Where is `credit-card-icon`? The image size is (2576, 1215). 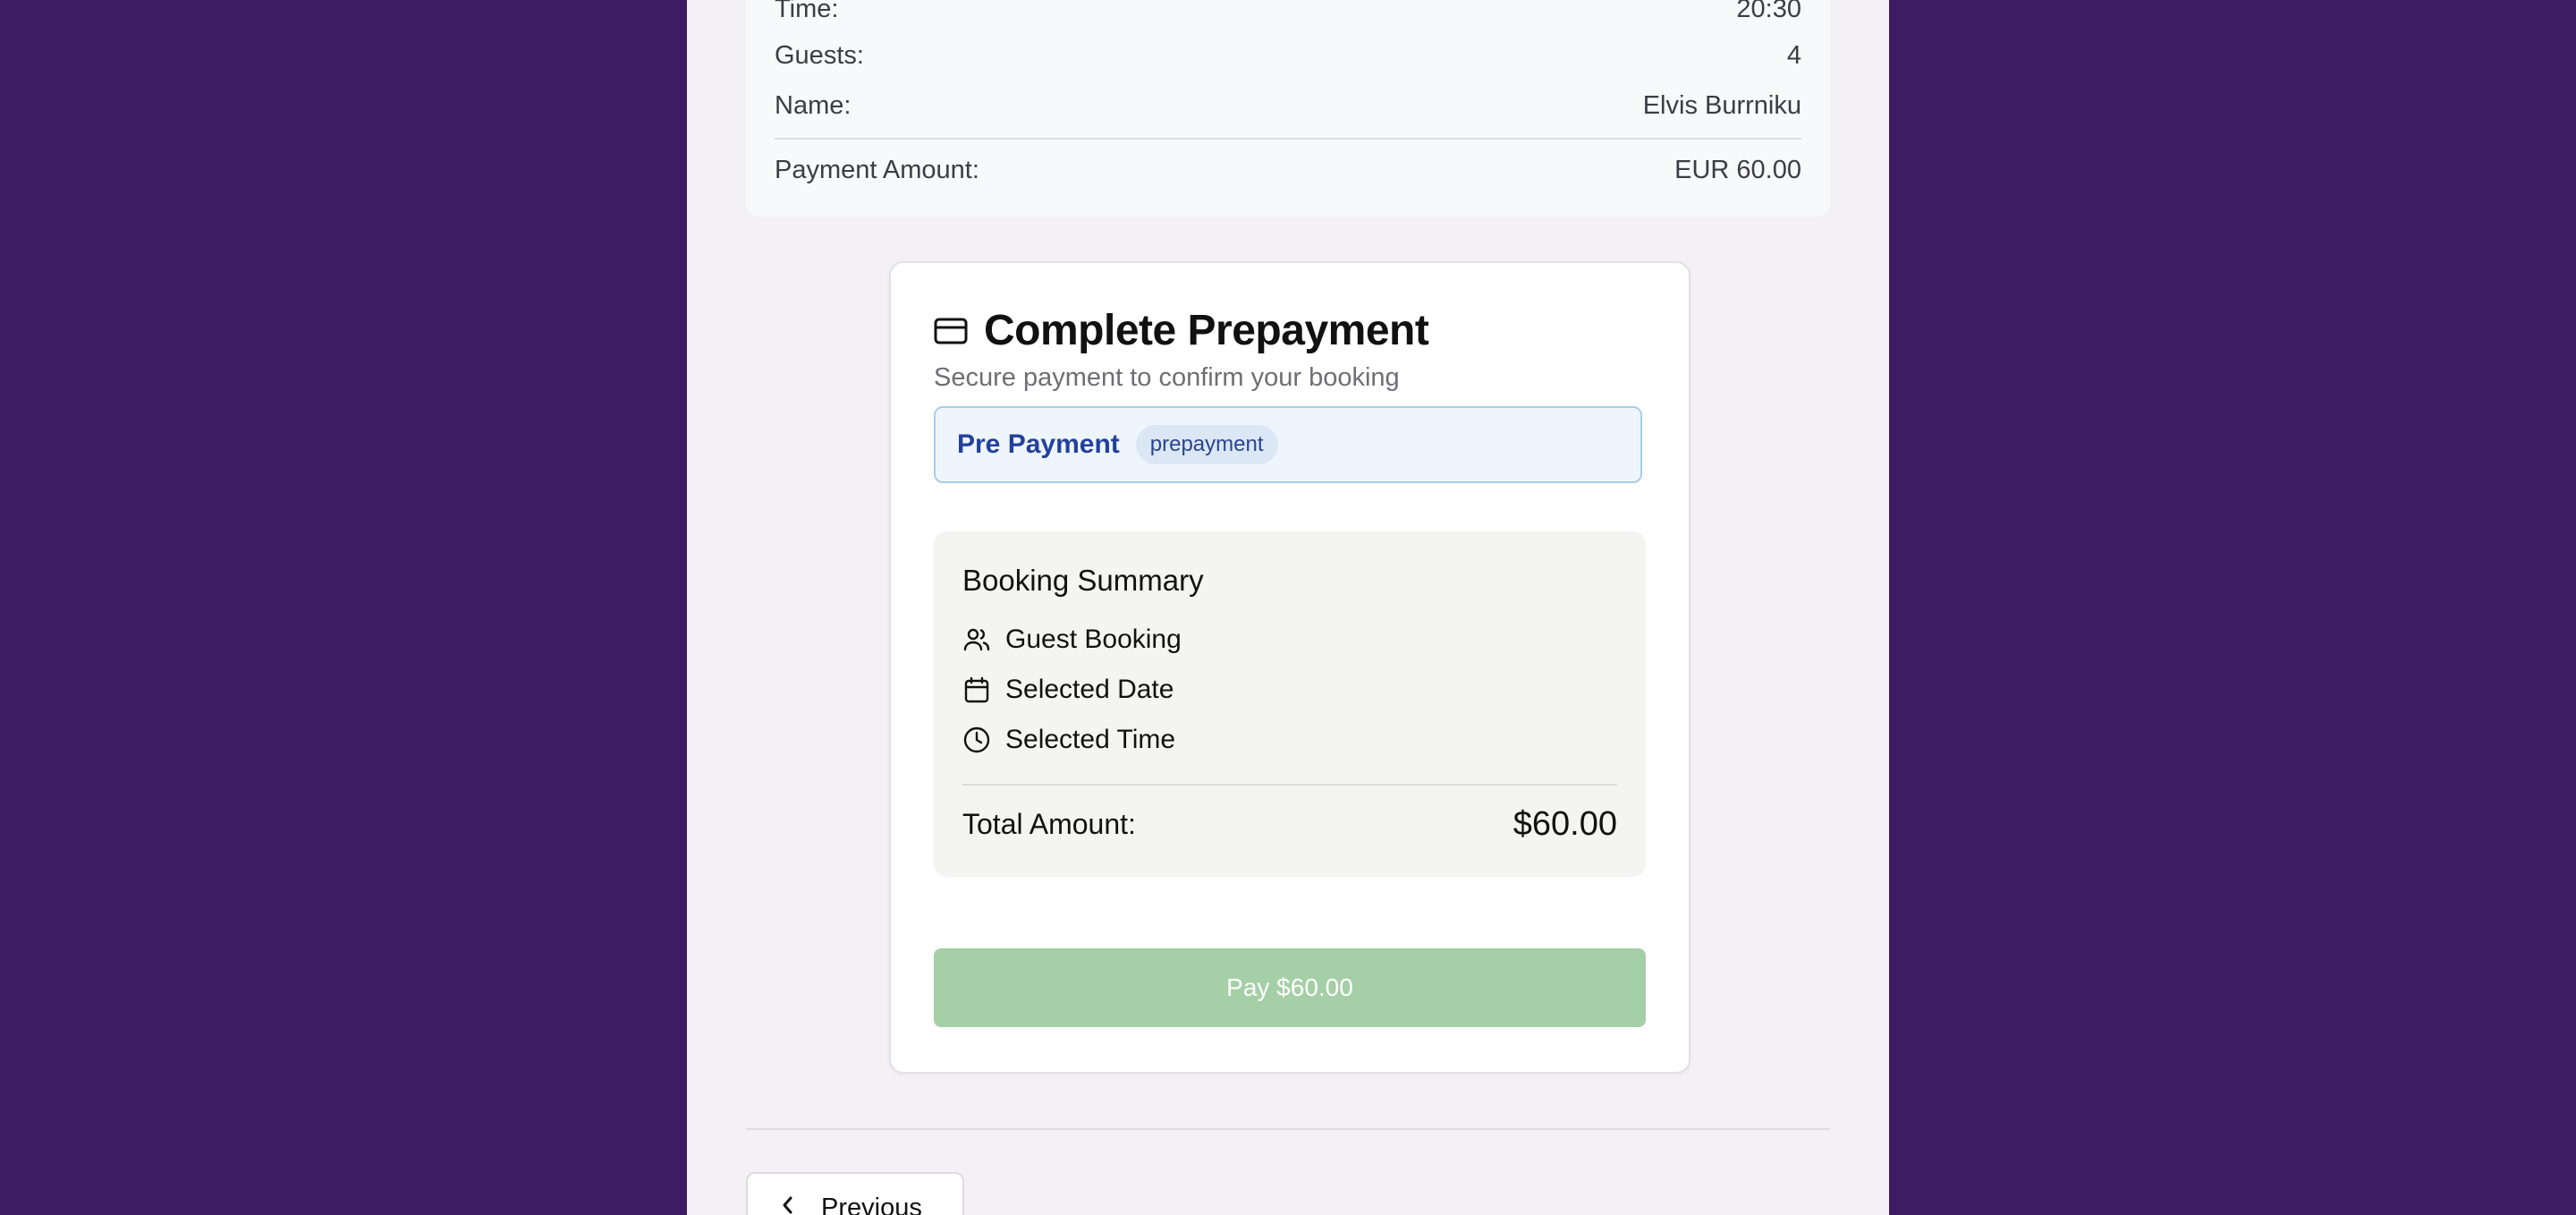
credit-card-icon is located at coordinates (951, 331).